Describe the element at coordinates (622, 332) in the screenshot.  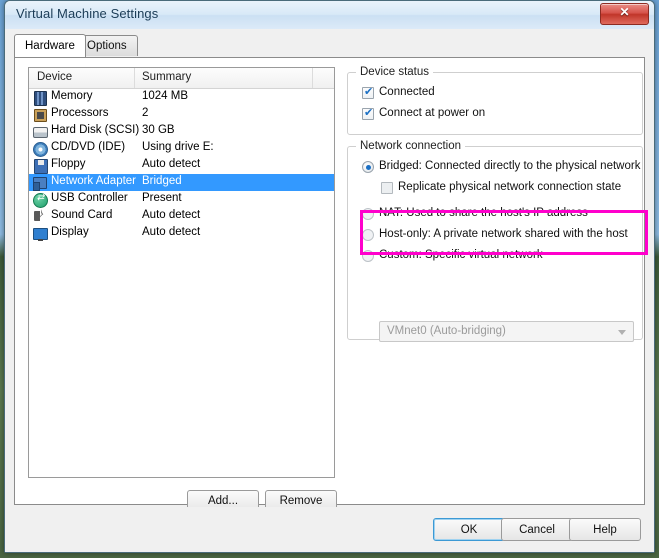
I see `chevron-down-icon` at that location.